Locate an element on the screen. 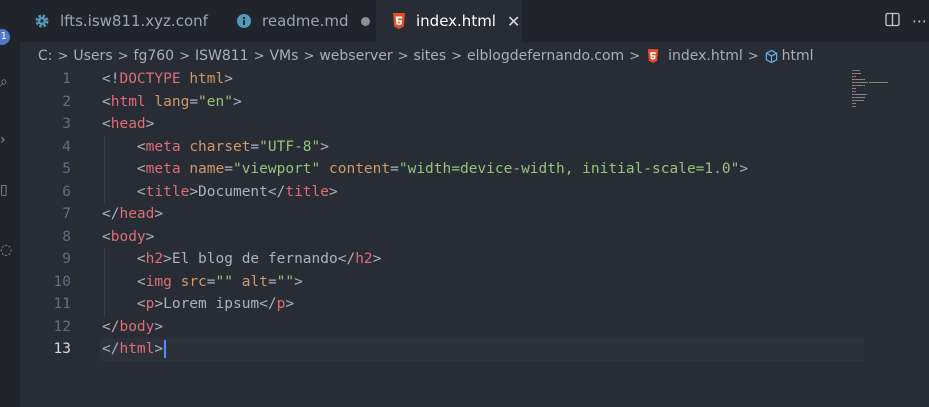 The width and height of the screenshot is (929, 407). code-line: 10 <img src="" alt=""> is located at coordinates (474, 282).